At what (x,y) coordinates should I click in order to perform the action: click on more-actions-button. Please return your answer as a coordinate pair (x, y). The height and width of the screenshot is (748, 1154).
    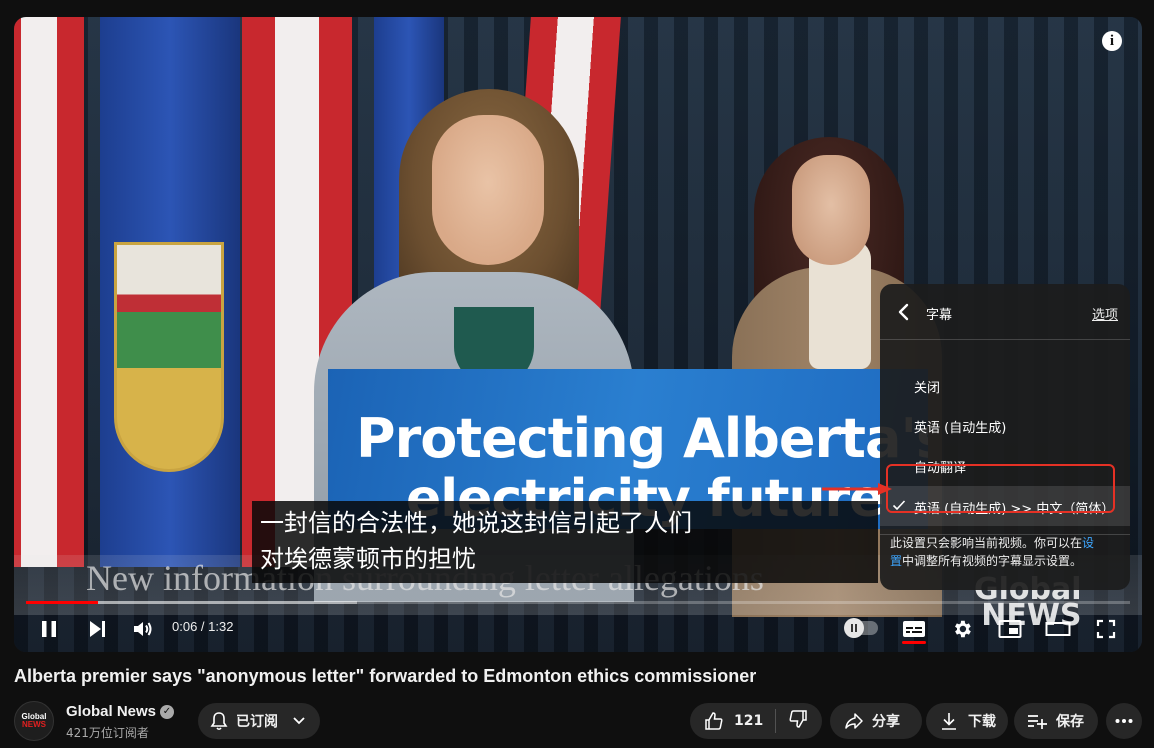
    Looking at the image, I should click on (1124, 721).